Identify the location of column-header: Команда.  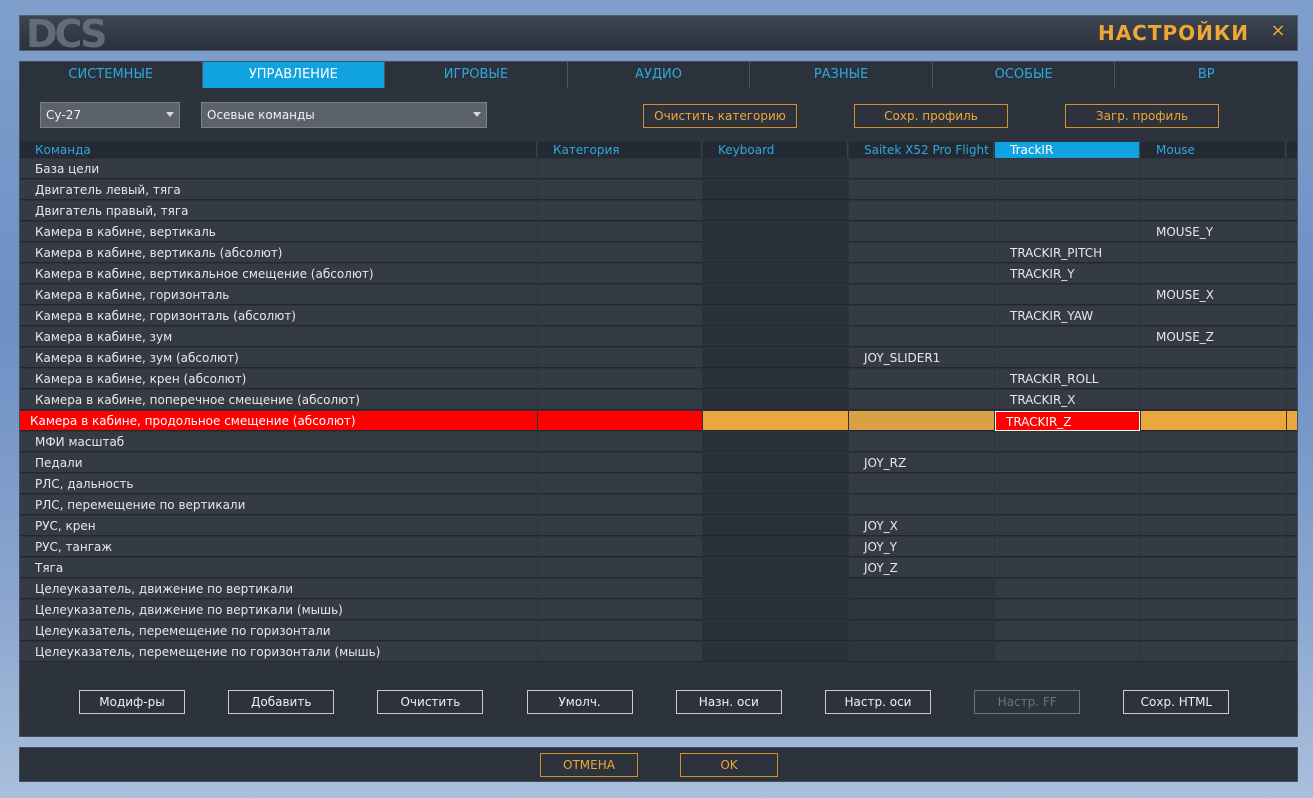
(278, 150).